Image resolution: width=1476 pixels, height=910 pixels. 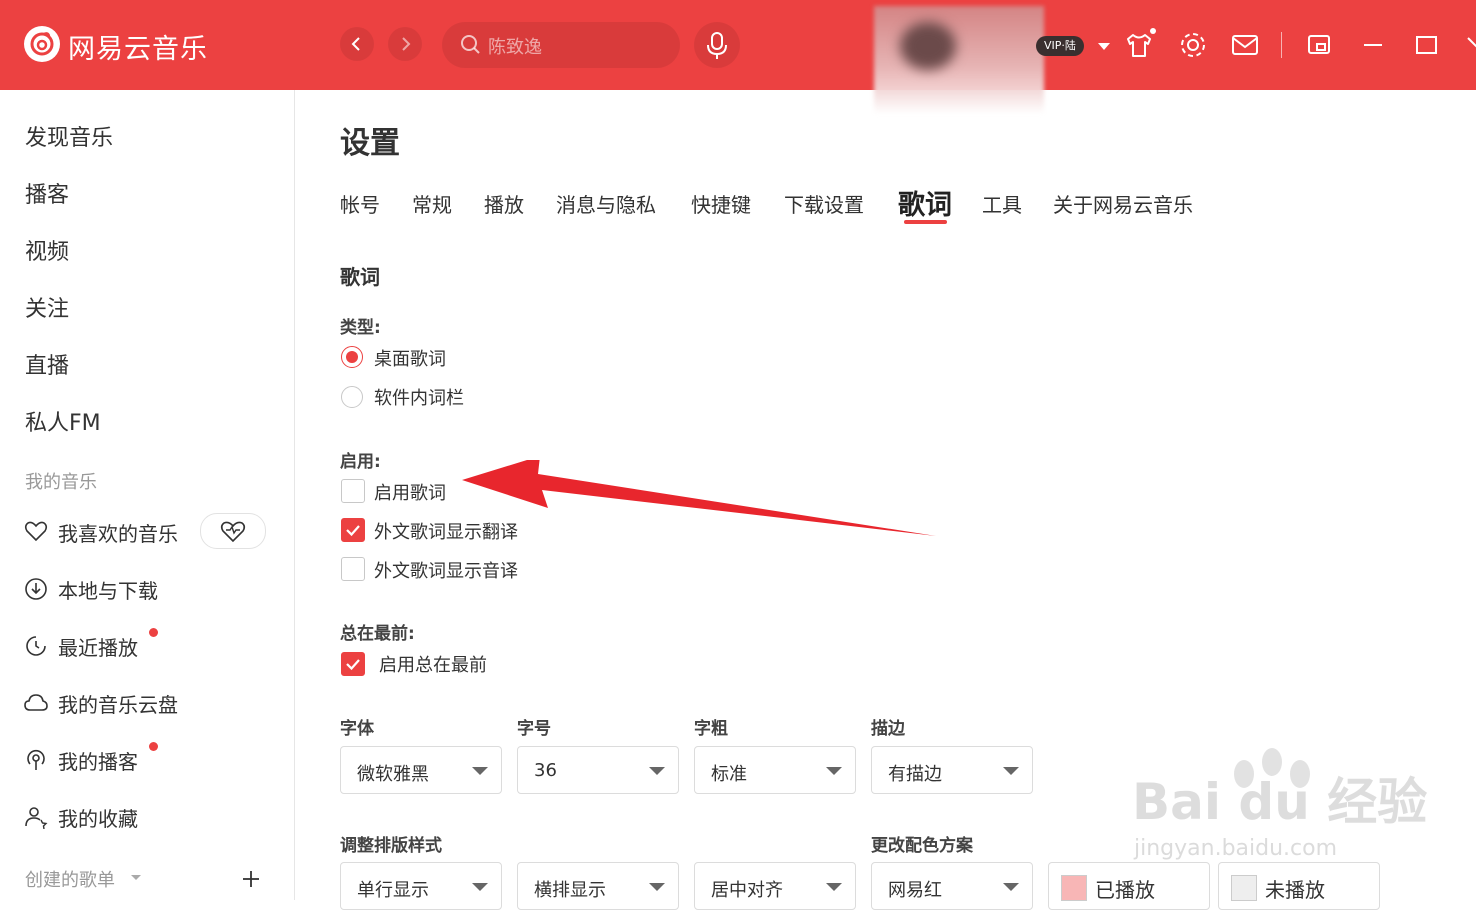 I want to click on font-weight-select: 标准, so click(x=775, y=770).